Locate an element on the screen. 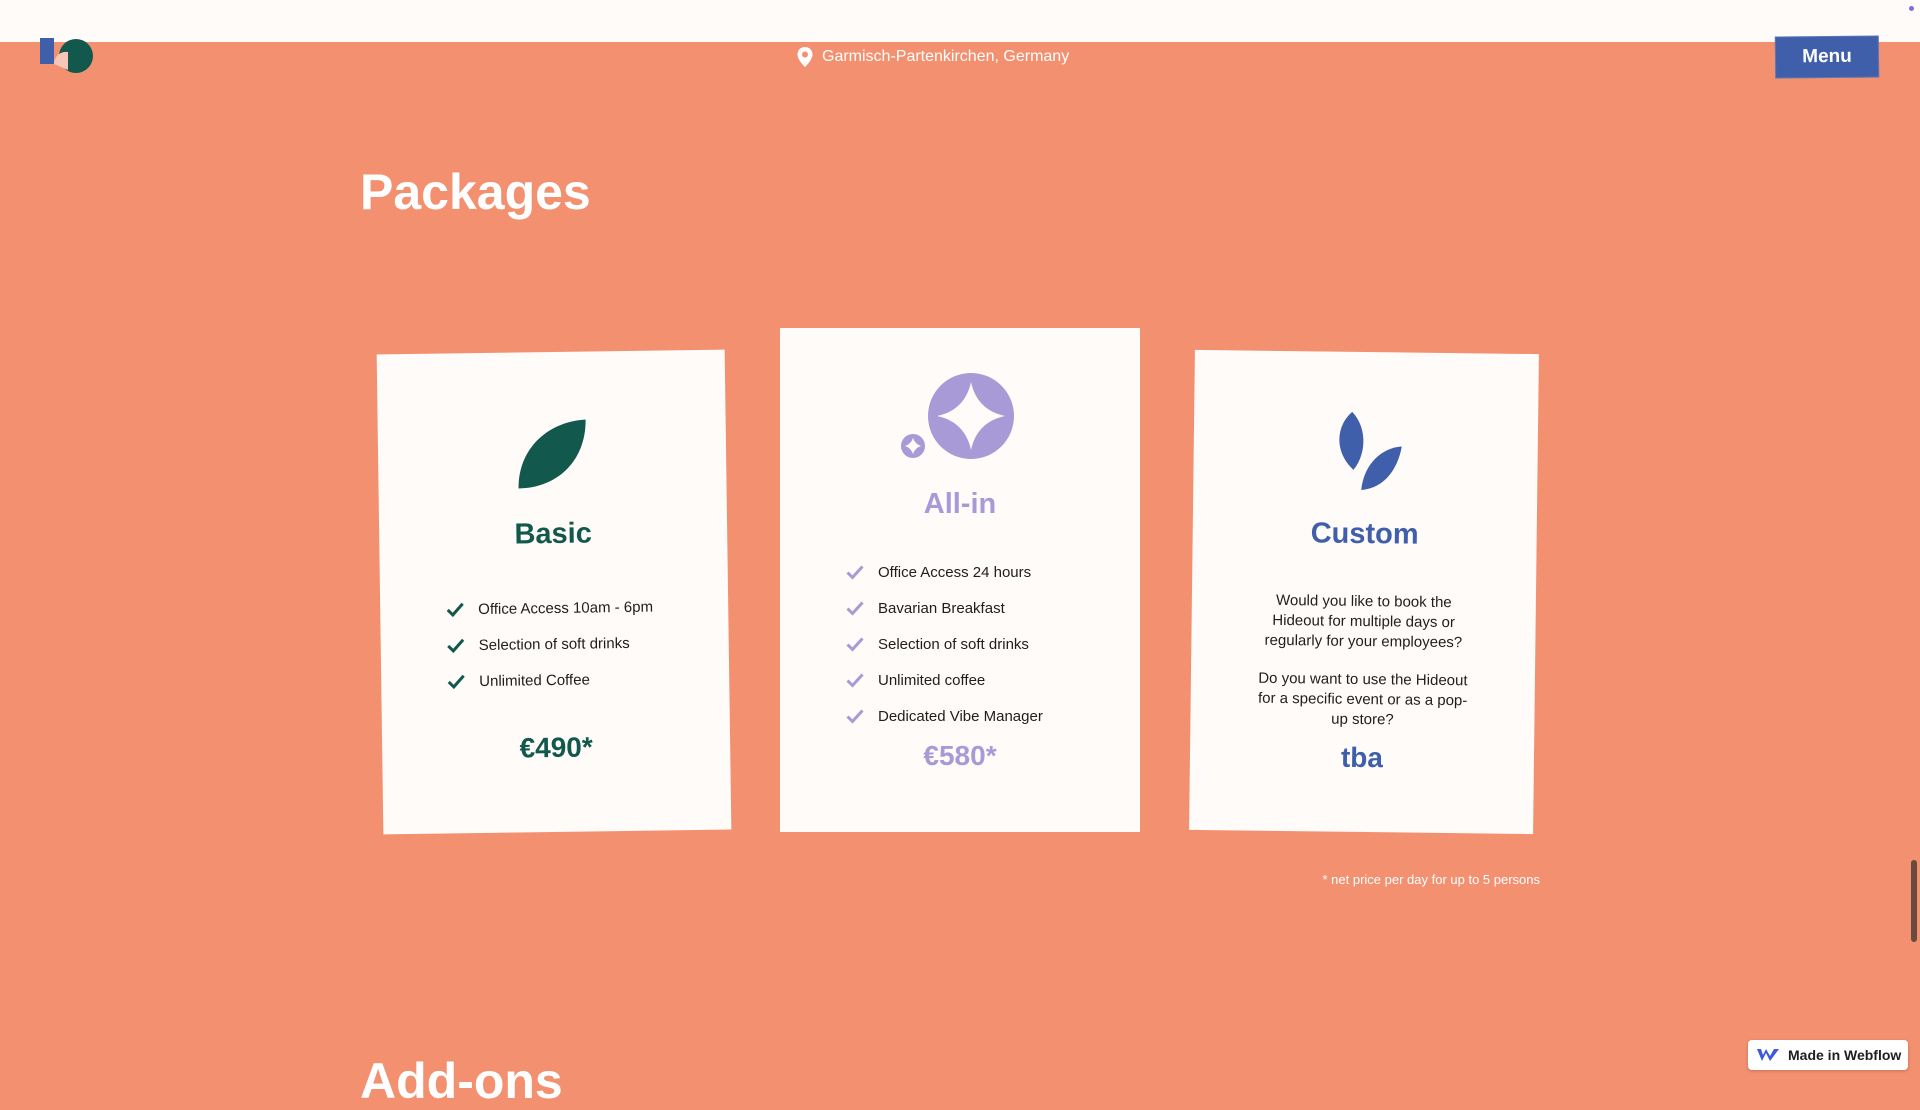 The height and width of the screenshot is (1110, 1920). badge-label: Made in Webflow is located at coordinates (1845, 1055).